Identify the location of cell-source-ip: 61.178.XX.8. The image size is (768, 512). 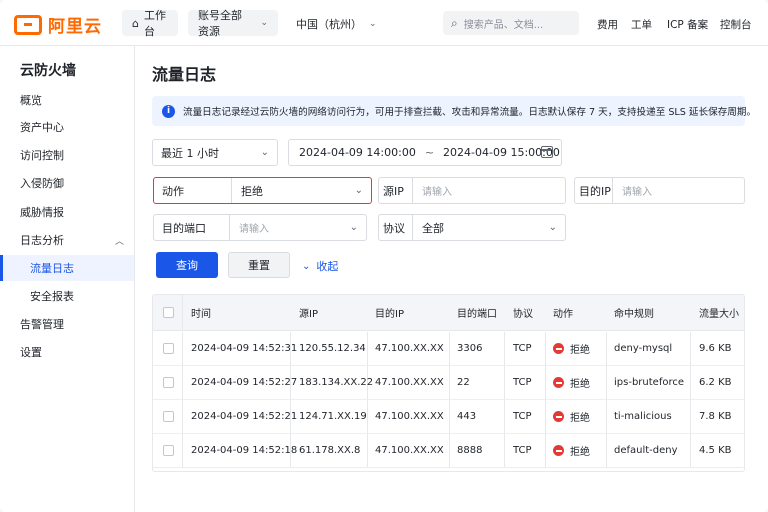
(330, 450).